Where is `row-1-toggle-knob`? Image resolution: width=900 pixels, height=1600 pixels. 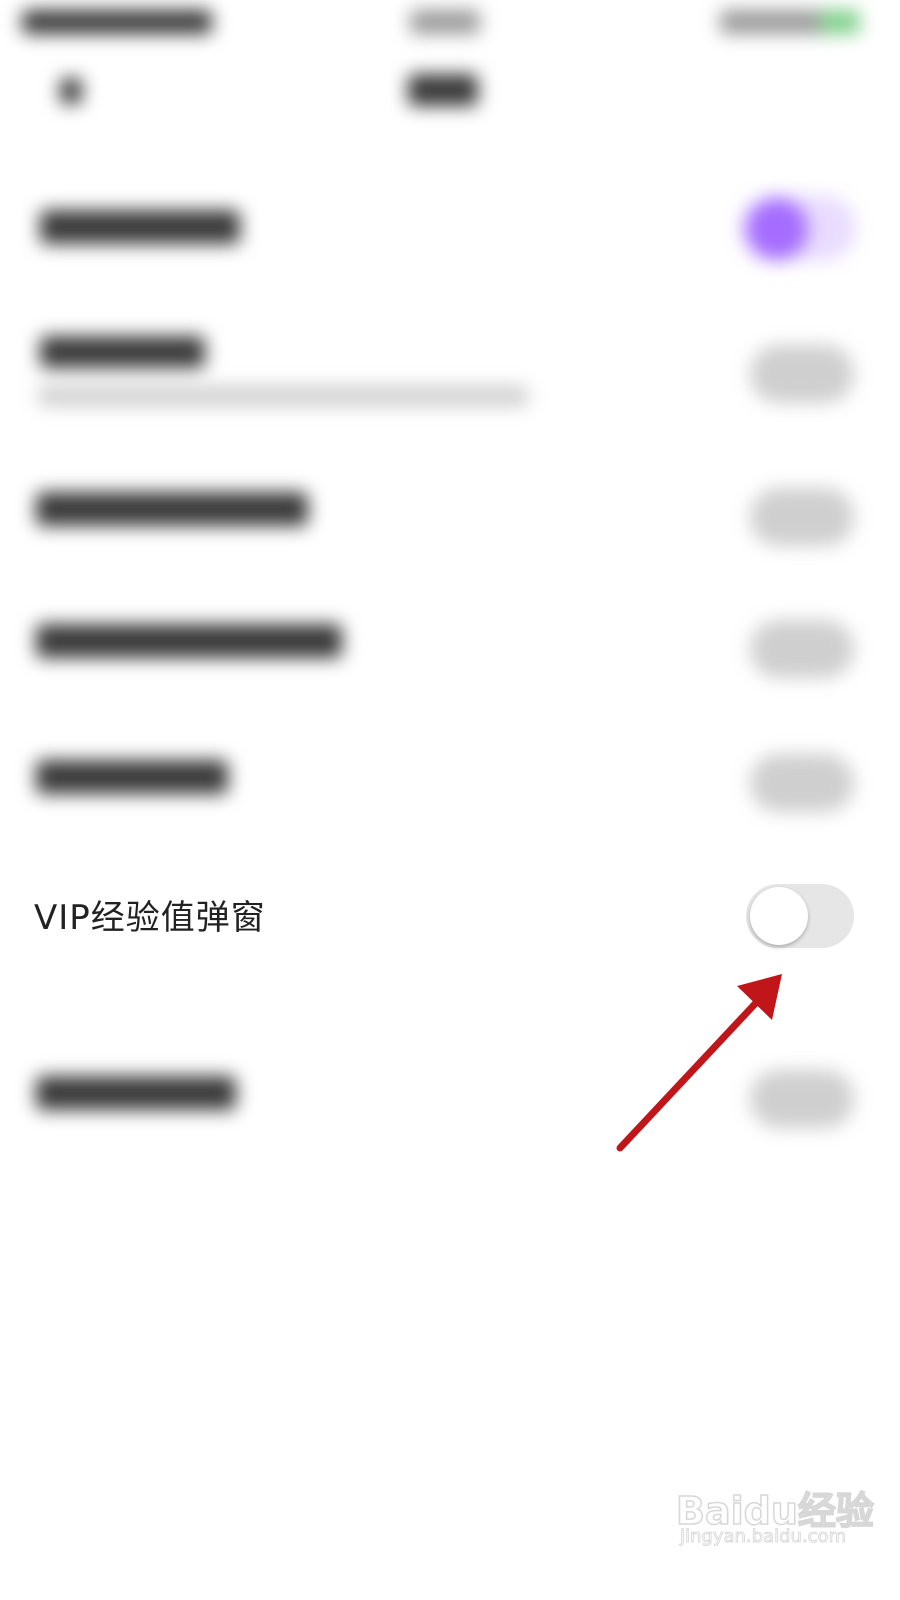 row-1-toggle-knob is located at coordinates (777, 229).